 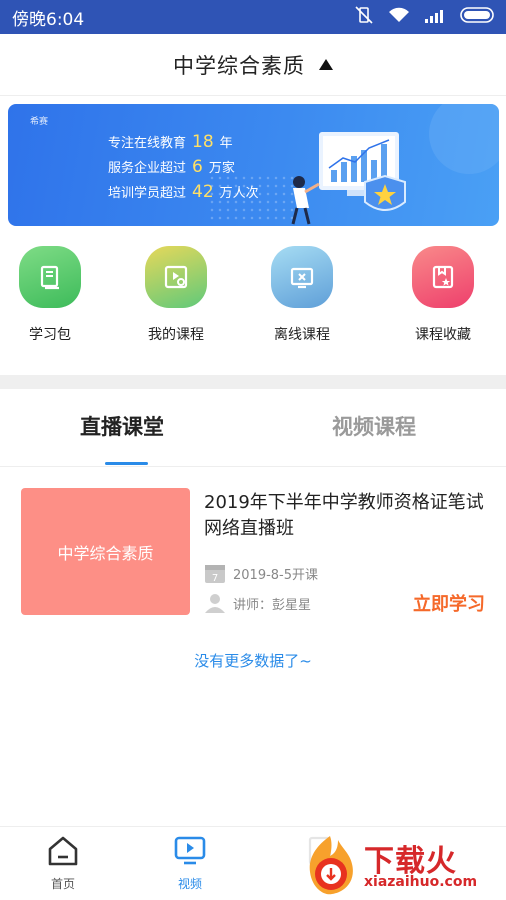 I want to click on wifi-icon, so click(x=399, y=17).